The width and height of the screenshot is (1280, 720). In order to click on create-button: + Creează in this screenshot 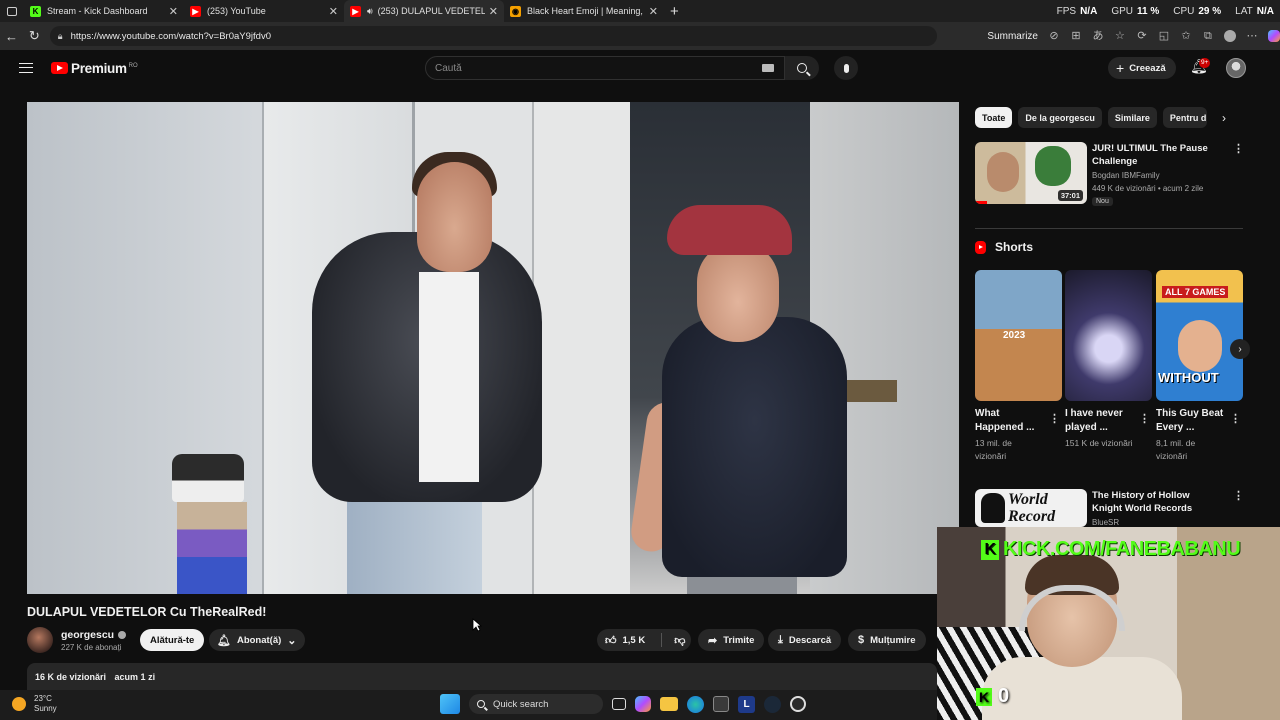, I will do `click(1142, 68)`.